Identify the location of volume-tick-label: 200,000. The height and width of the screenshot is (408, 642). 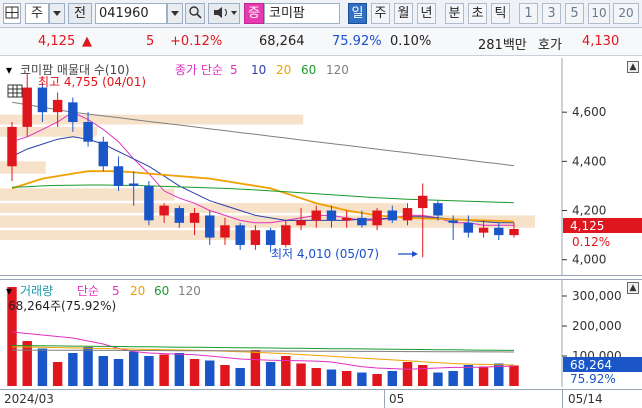
(597, 326).